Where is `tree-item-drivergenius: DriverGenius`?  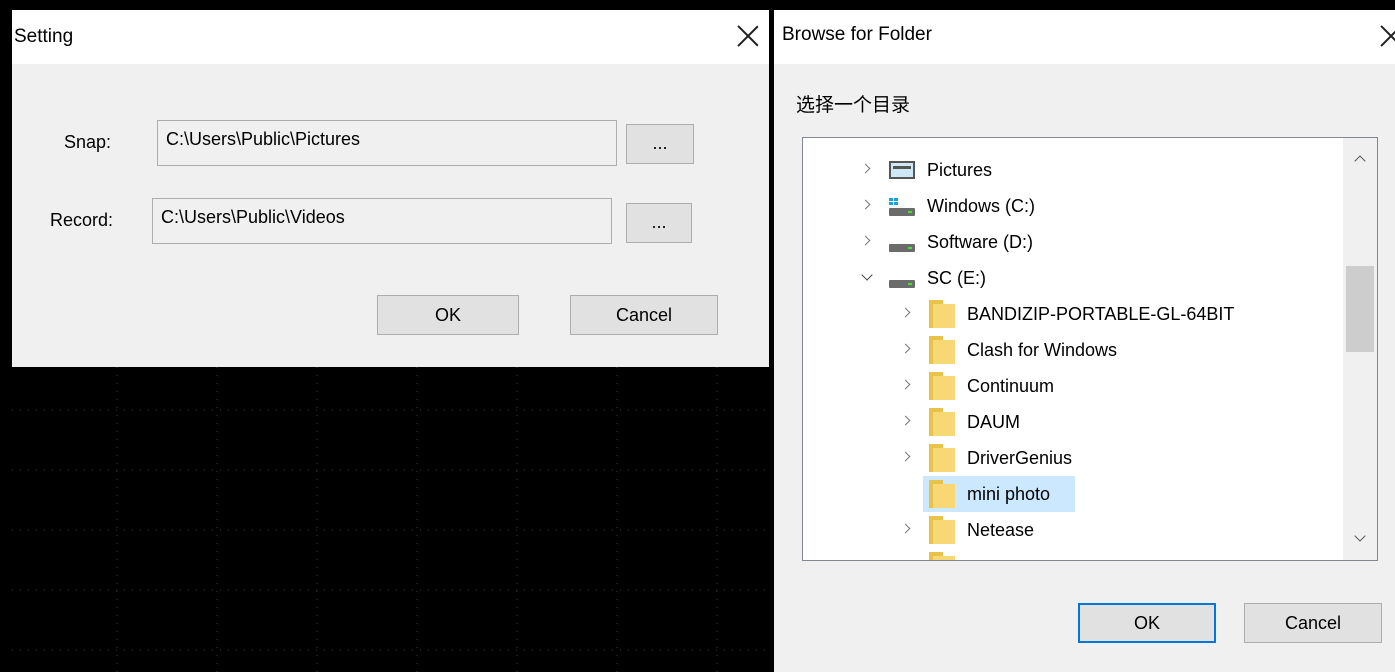 tree-item-drivergenius: DriverGenius is located at coordinates (1073, 458).